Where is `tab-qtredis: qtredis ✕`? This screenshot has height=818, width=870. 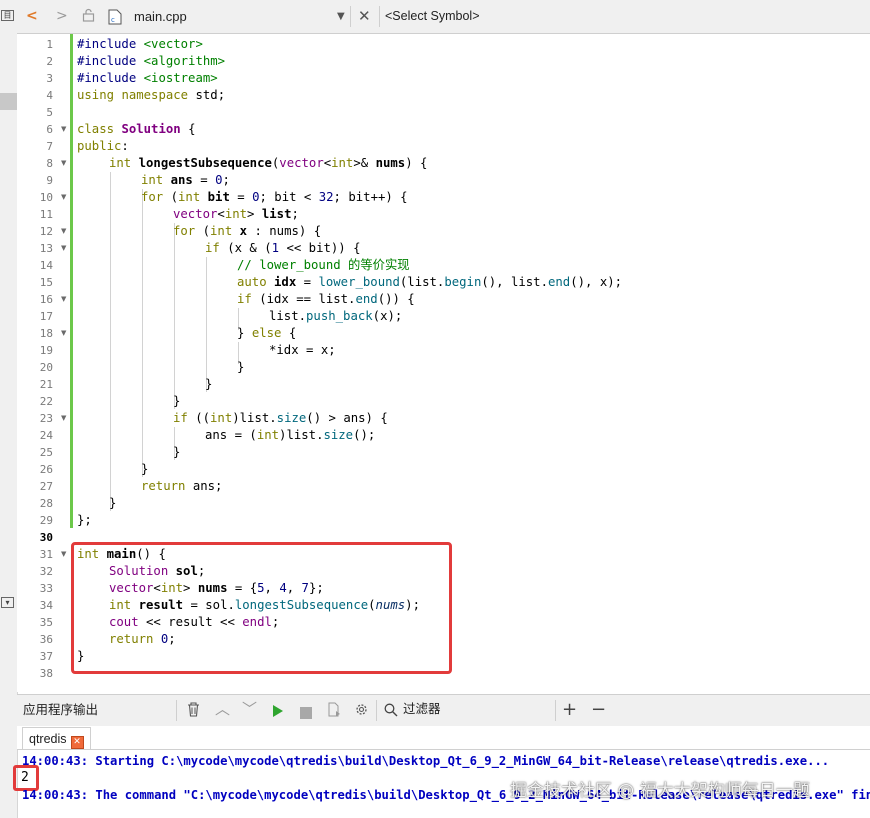 tab-qtredis: qtredis ✕ is located at coordinates (56, 738).